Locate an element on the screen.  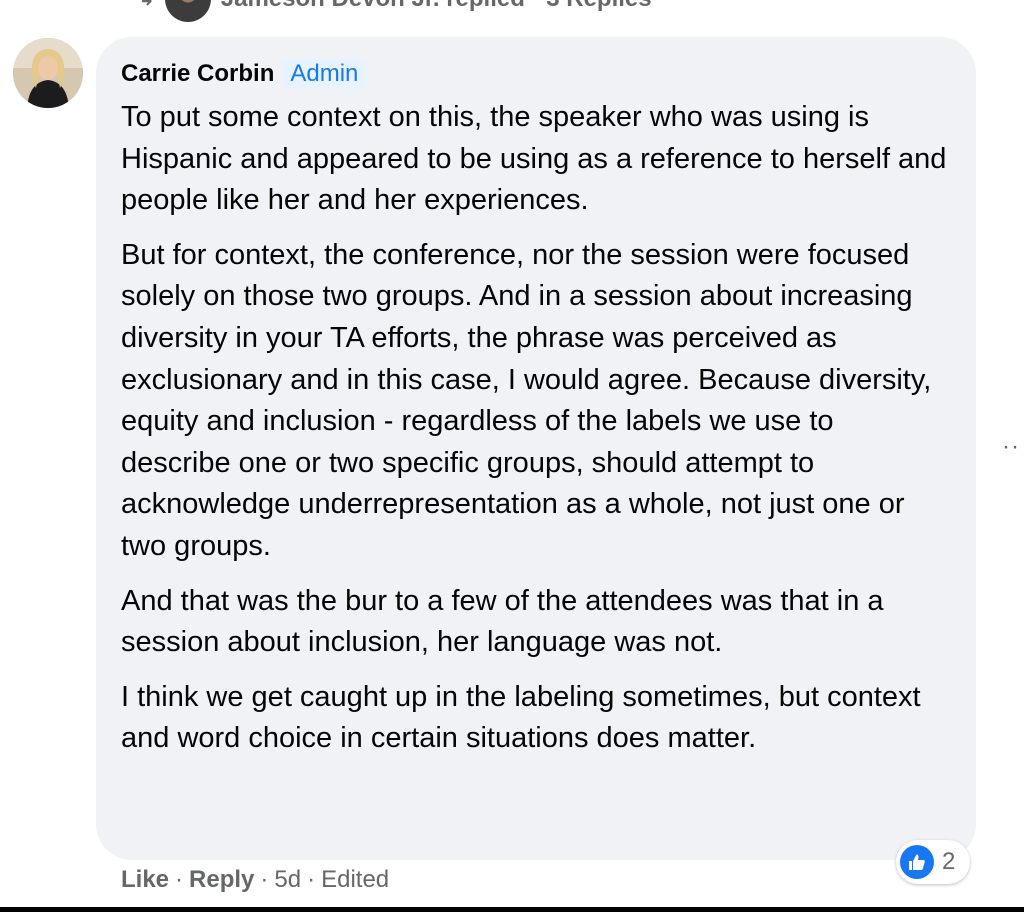
reply-arrow-icon: ↳ is located at coordinates (146, 4).